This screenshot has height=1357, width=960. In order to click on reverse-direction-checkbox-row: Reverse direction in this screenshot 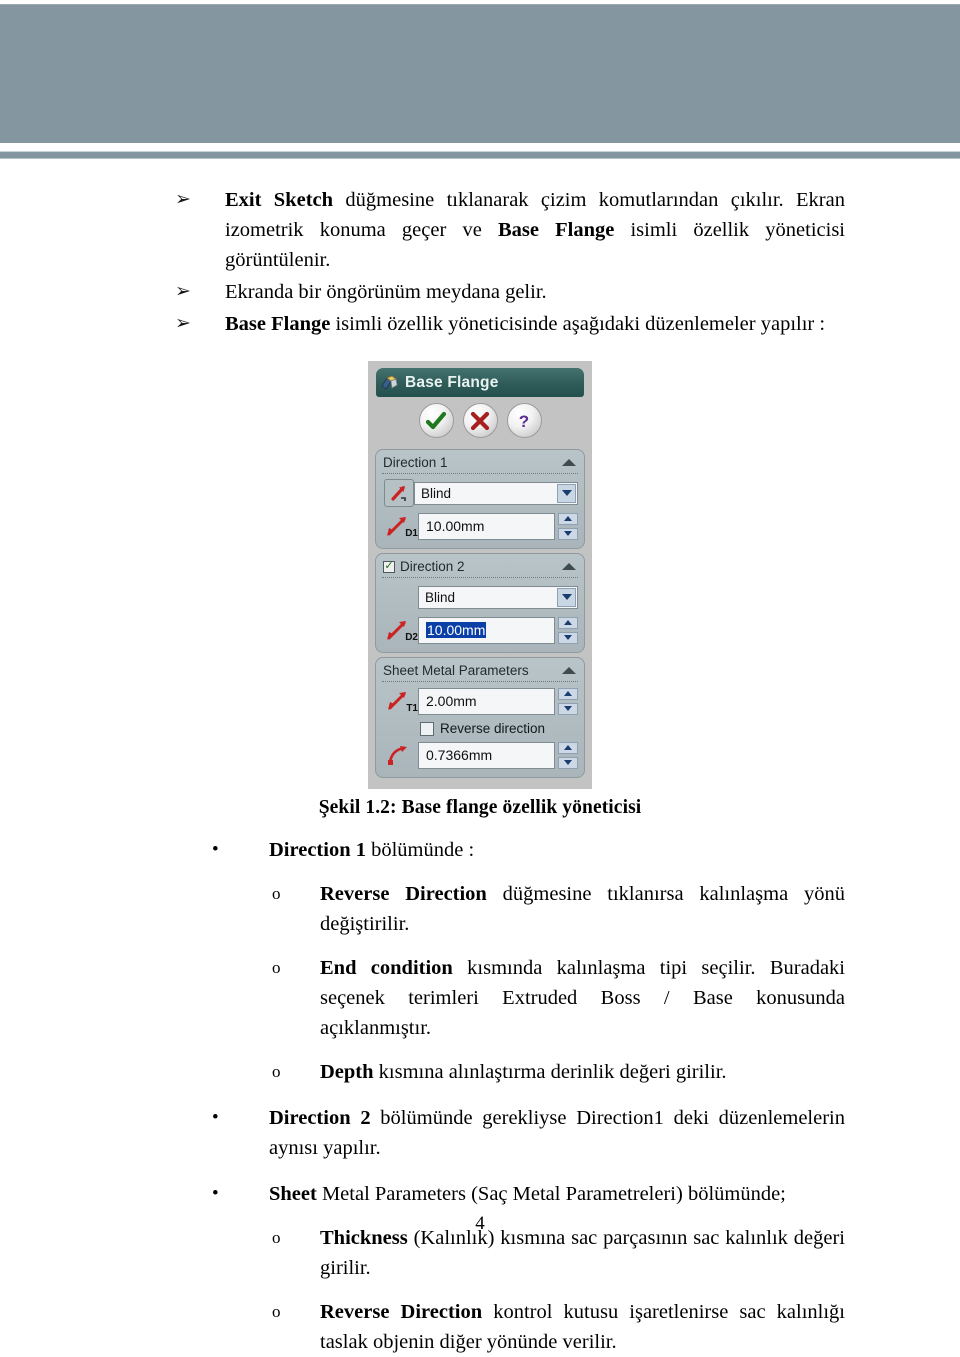, I will do `click(480, 728)`.